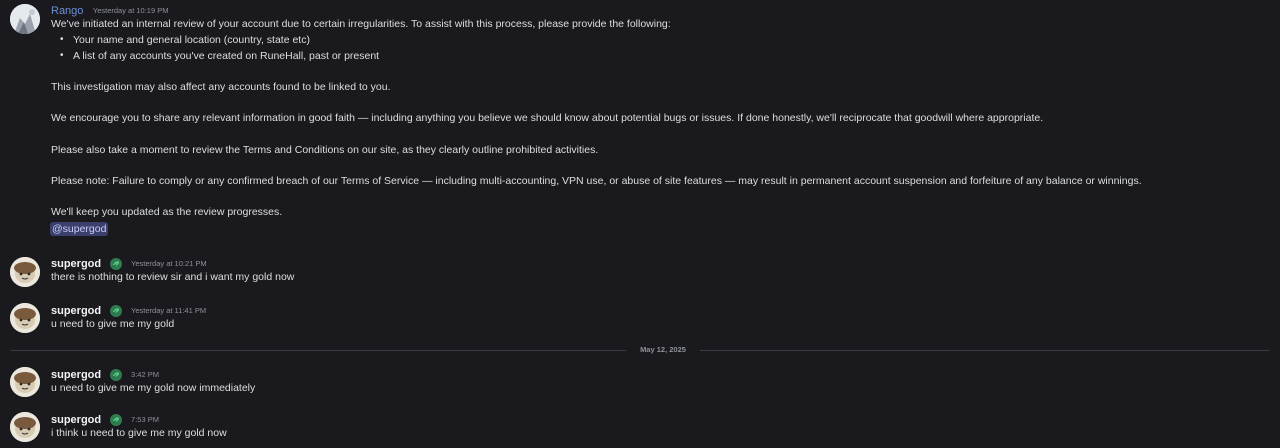 The image size is (1280, 448). What do you see at coordinates (113, 324) in the screenshot?
I see `message-text: u need to give me my gold` at bounding box center [113, 324].